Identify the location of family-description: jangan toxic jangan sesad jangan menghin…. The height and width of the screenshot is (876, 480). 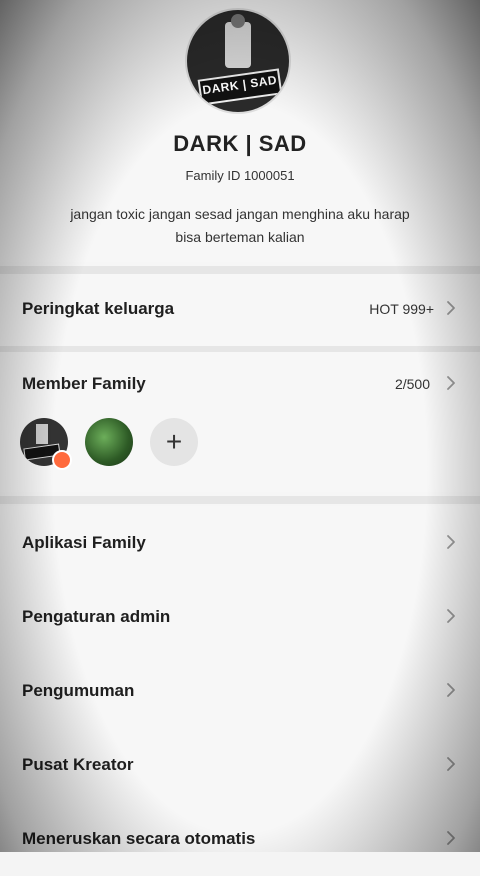
(240, 225).